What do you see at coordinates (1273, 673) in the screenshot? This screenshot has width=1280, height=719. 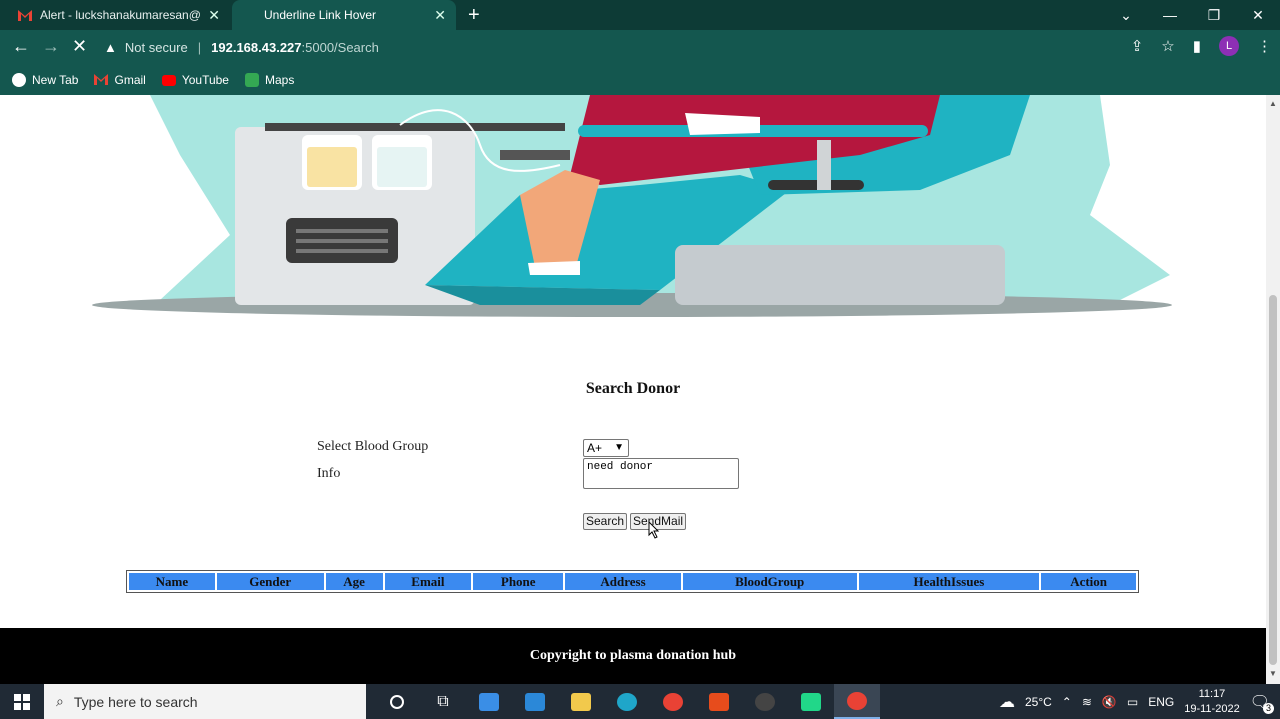 I see `scroll-down-arrow-icon: ▼` at bounding box center [1273, 673].